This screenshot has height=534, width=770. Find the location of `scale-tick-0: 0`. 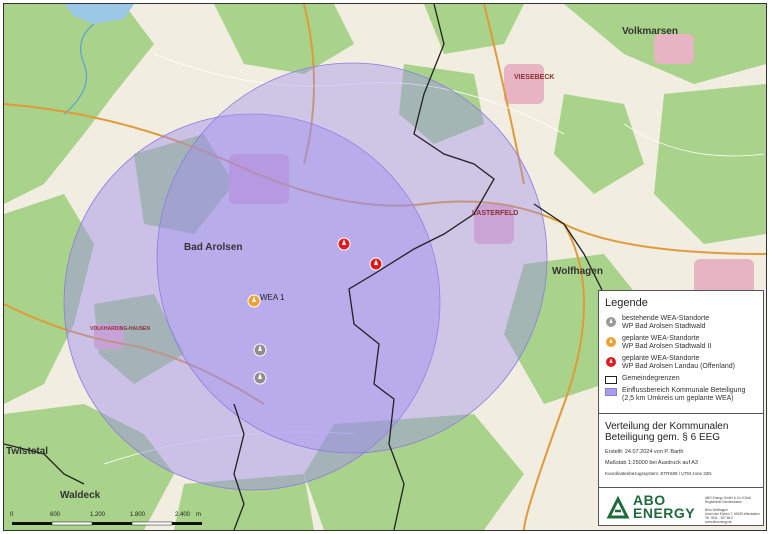

scale-tick-0: 0 is located at coordinates (12, 515).